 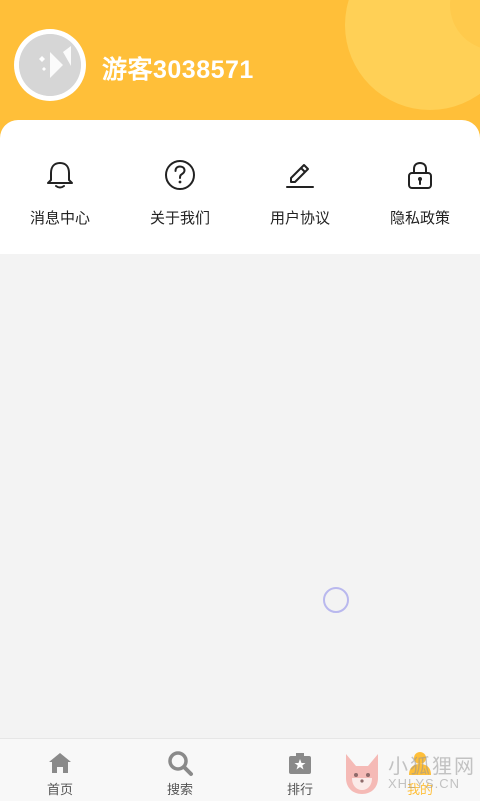 I want to click on menu-item-about-us: 关于我们, so click(x=180, y=187).